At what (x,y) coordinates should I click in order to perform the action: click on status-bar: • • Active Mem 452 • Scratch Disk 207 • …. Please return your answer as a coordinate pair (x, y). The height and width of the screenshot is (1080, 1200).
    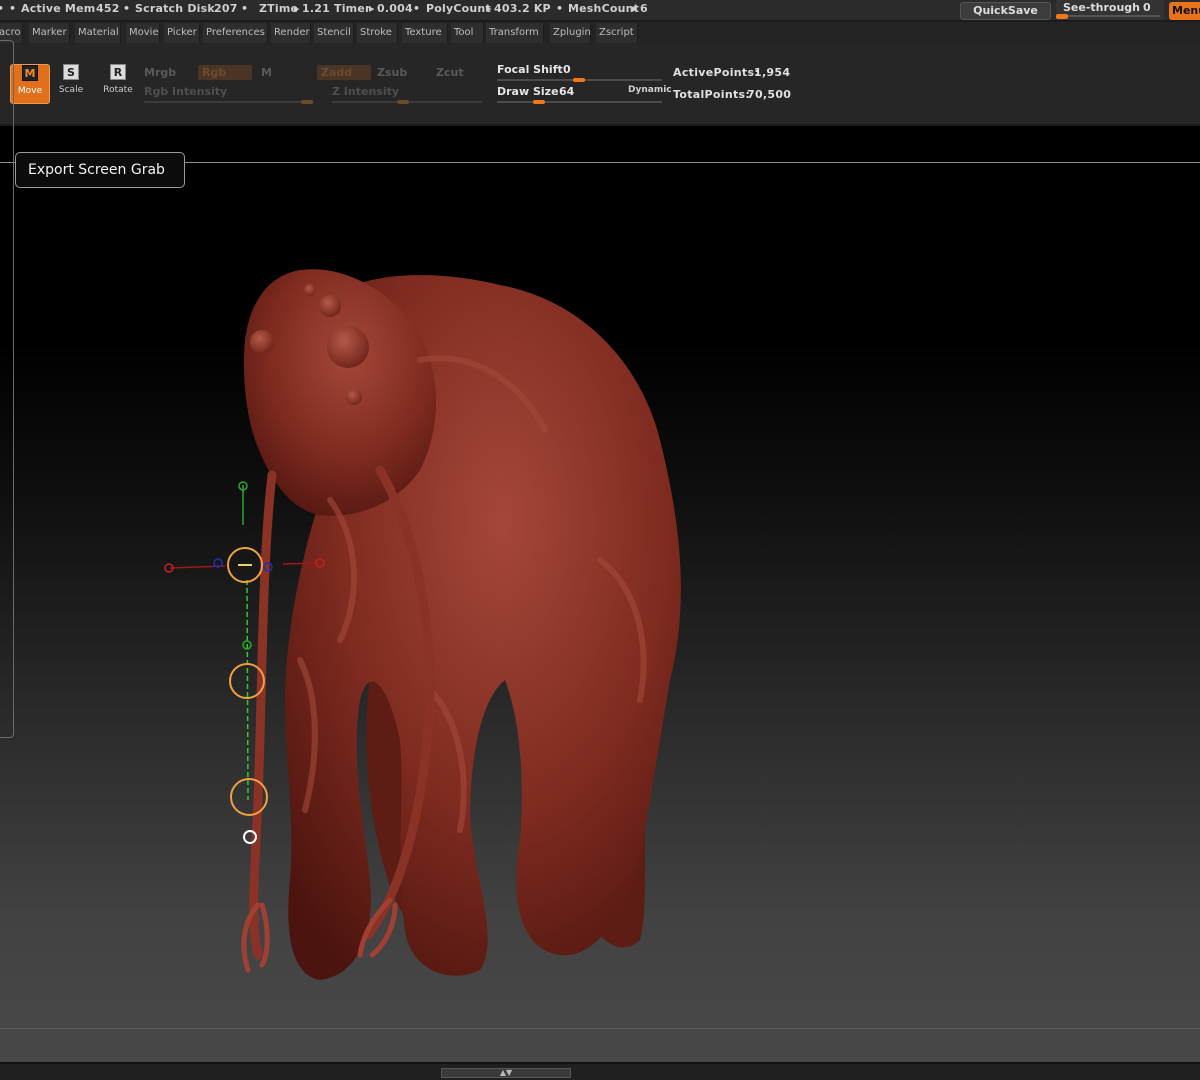
    Looking at the image, I should click on (600, 10).